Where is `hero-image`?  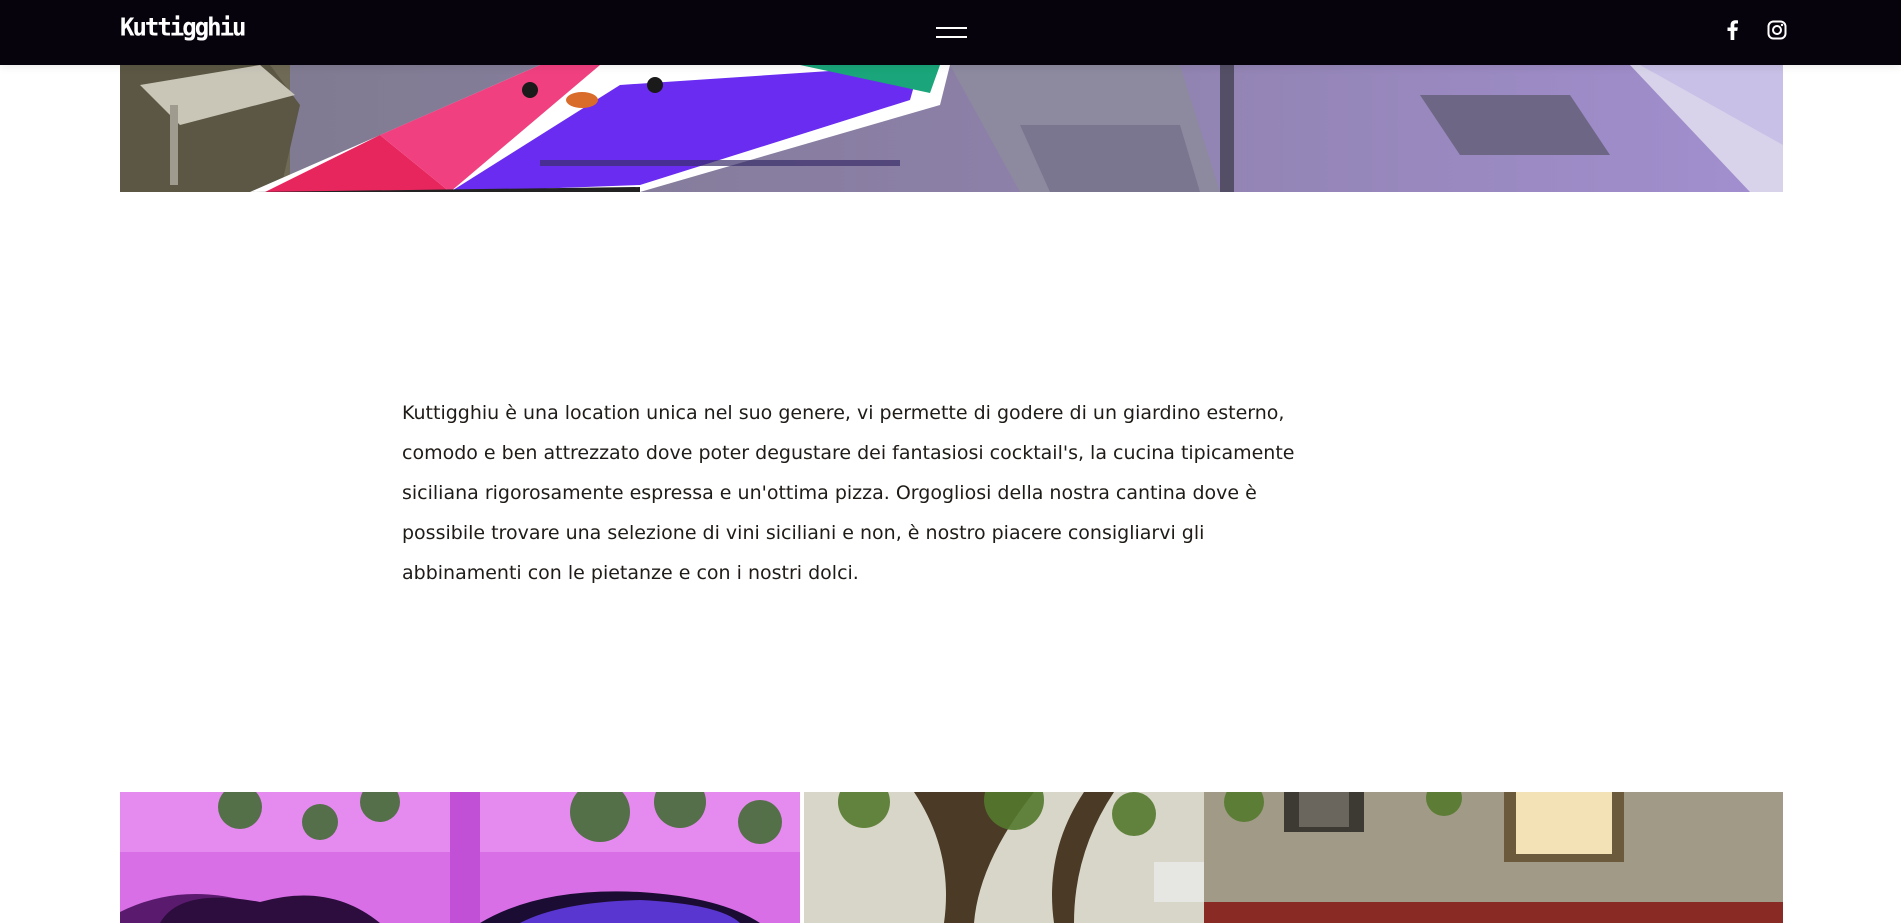 hero-image is located at coordinates (951, 128).